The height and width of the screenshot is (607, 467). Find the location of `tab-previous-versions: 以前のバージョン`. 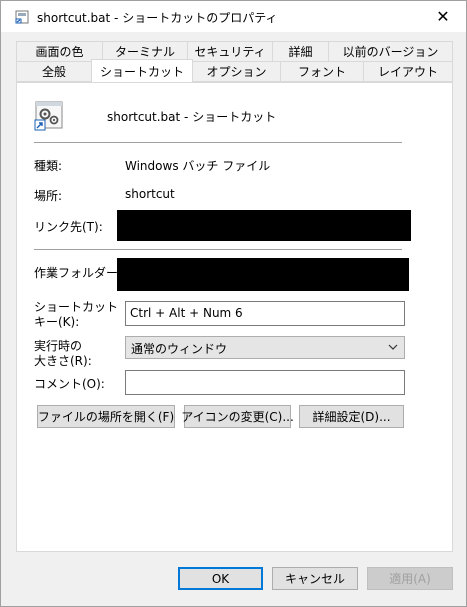

tab-previous-versions: 以前のバージョン is located at coordinates (390, 51).